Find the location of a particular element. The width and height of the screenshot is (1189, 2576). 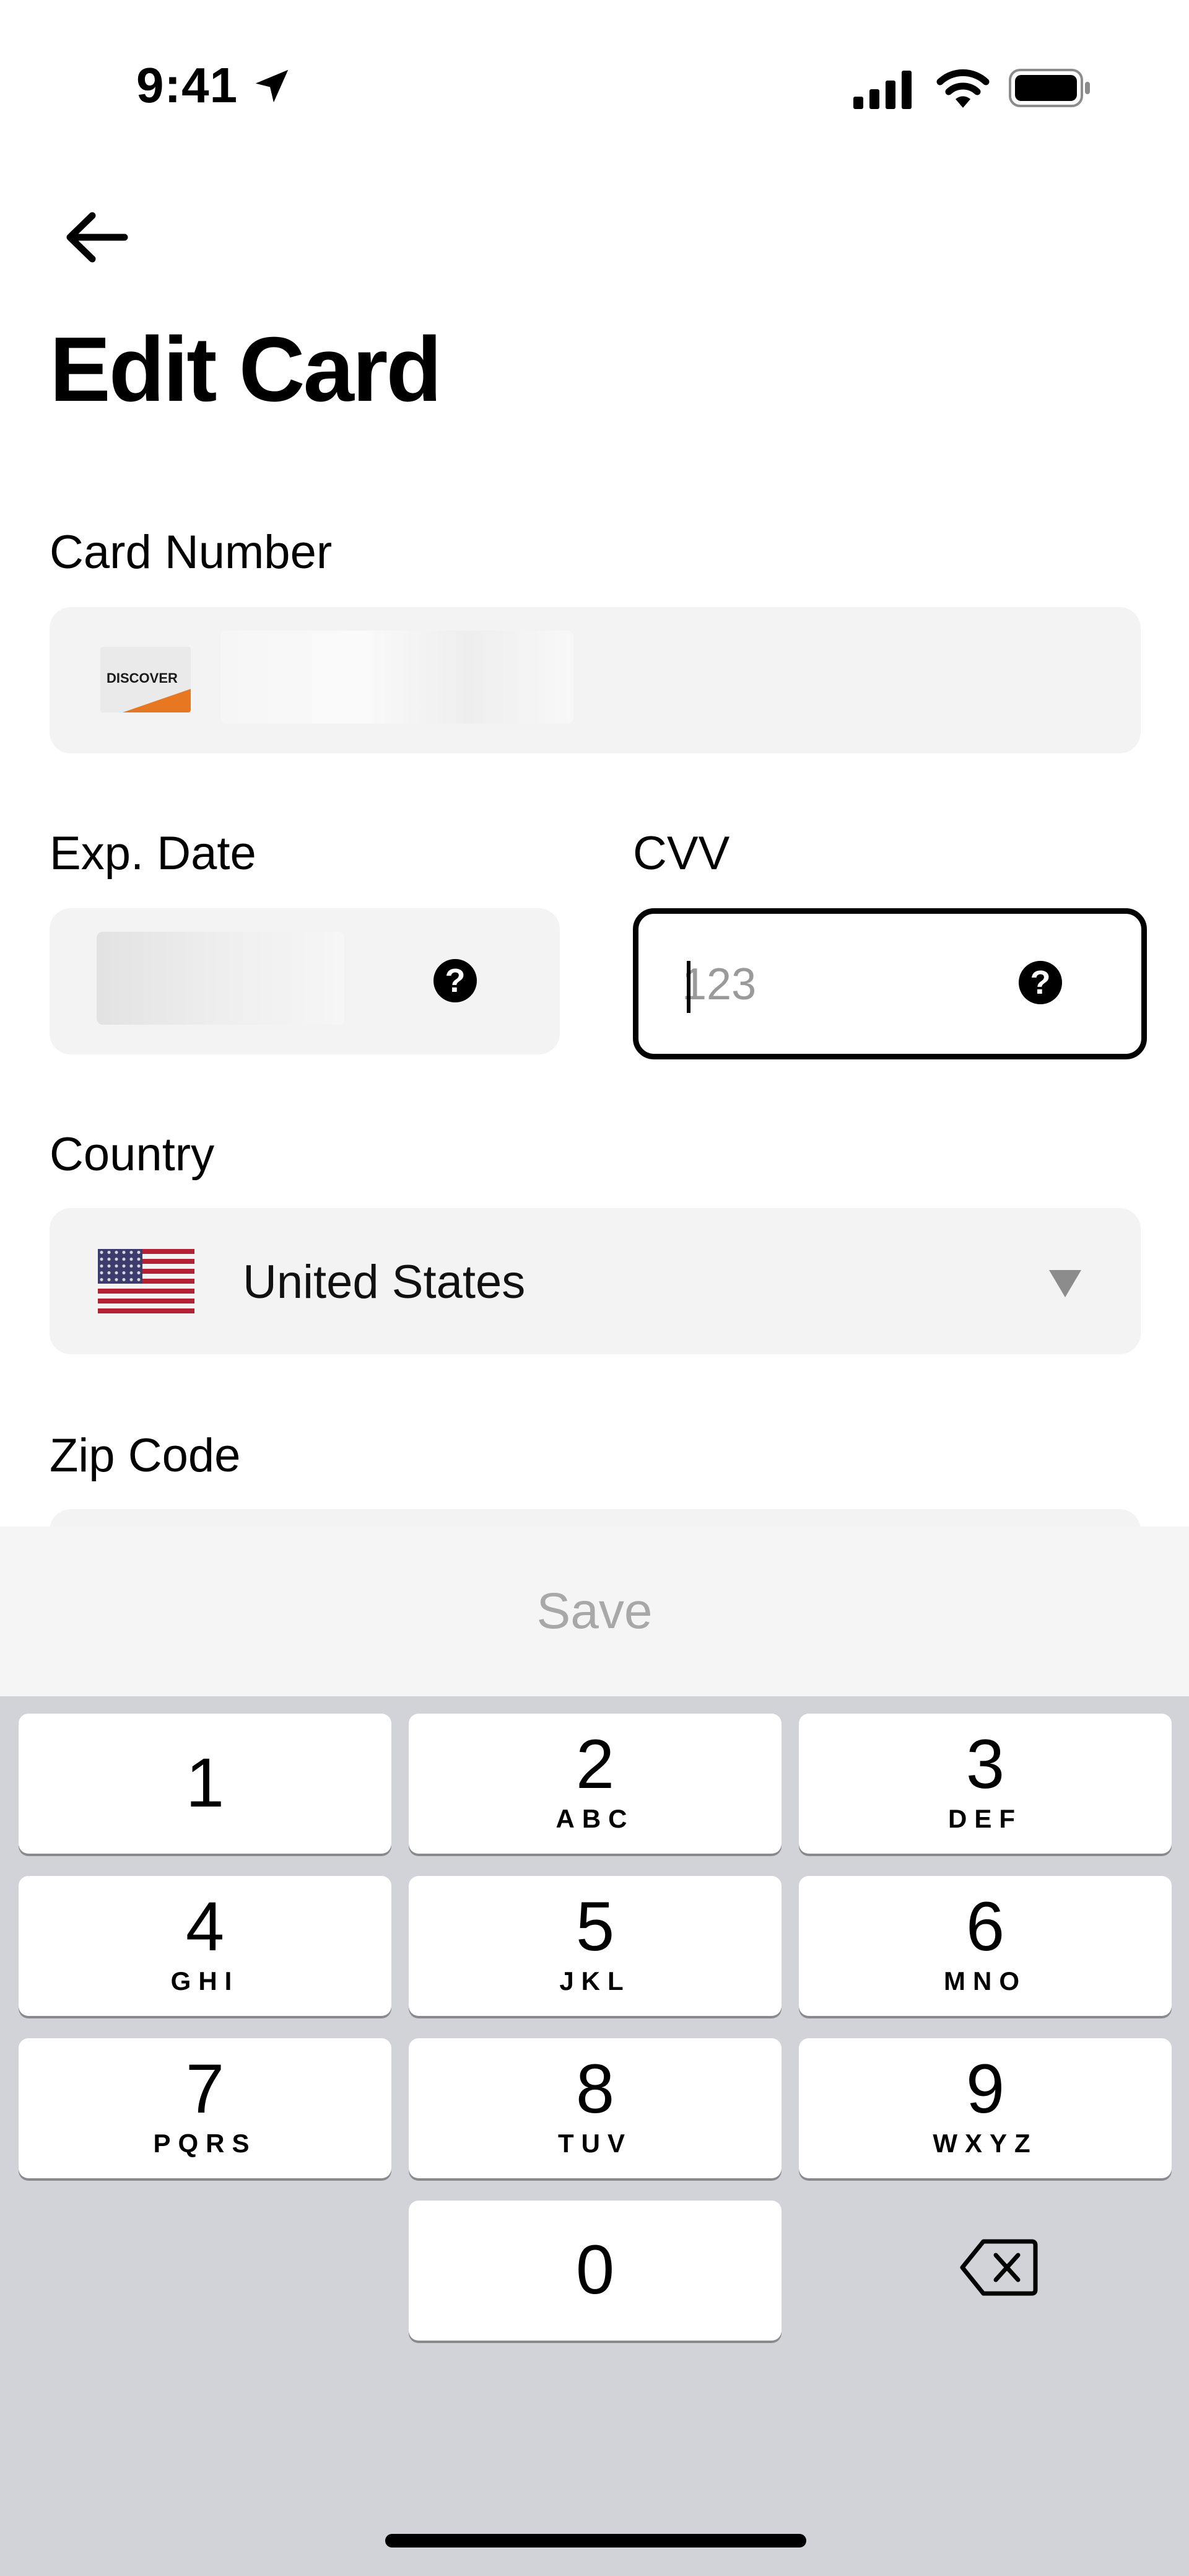

save-bar: Save is located at coordinates (594, 1611).